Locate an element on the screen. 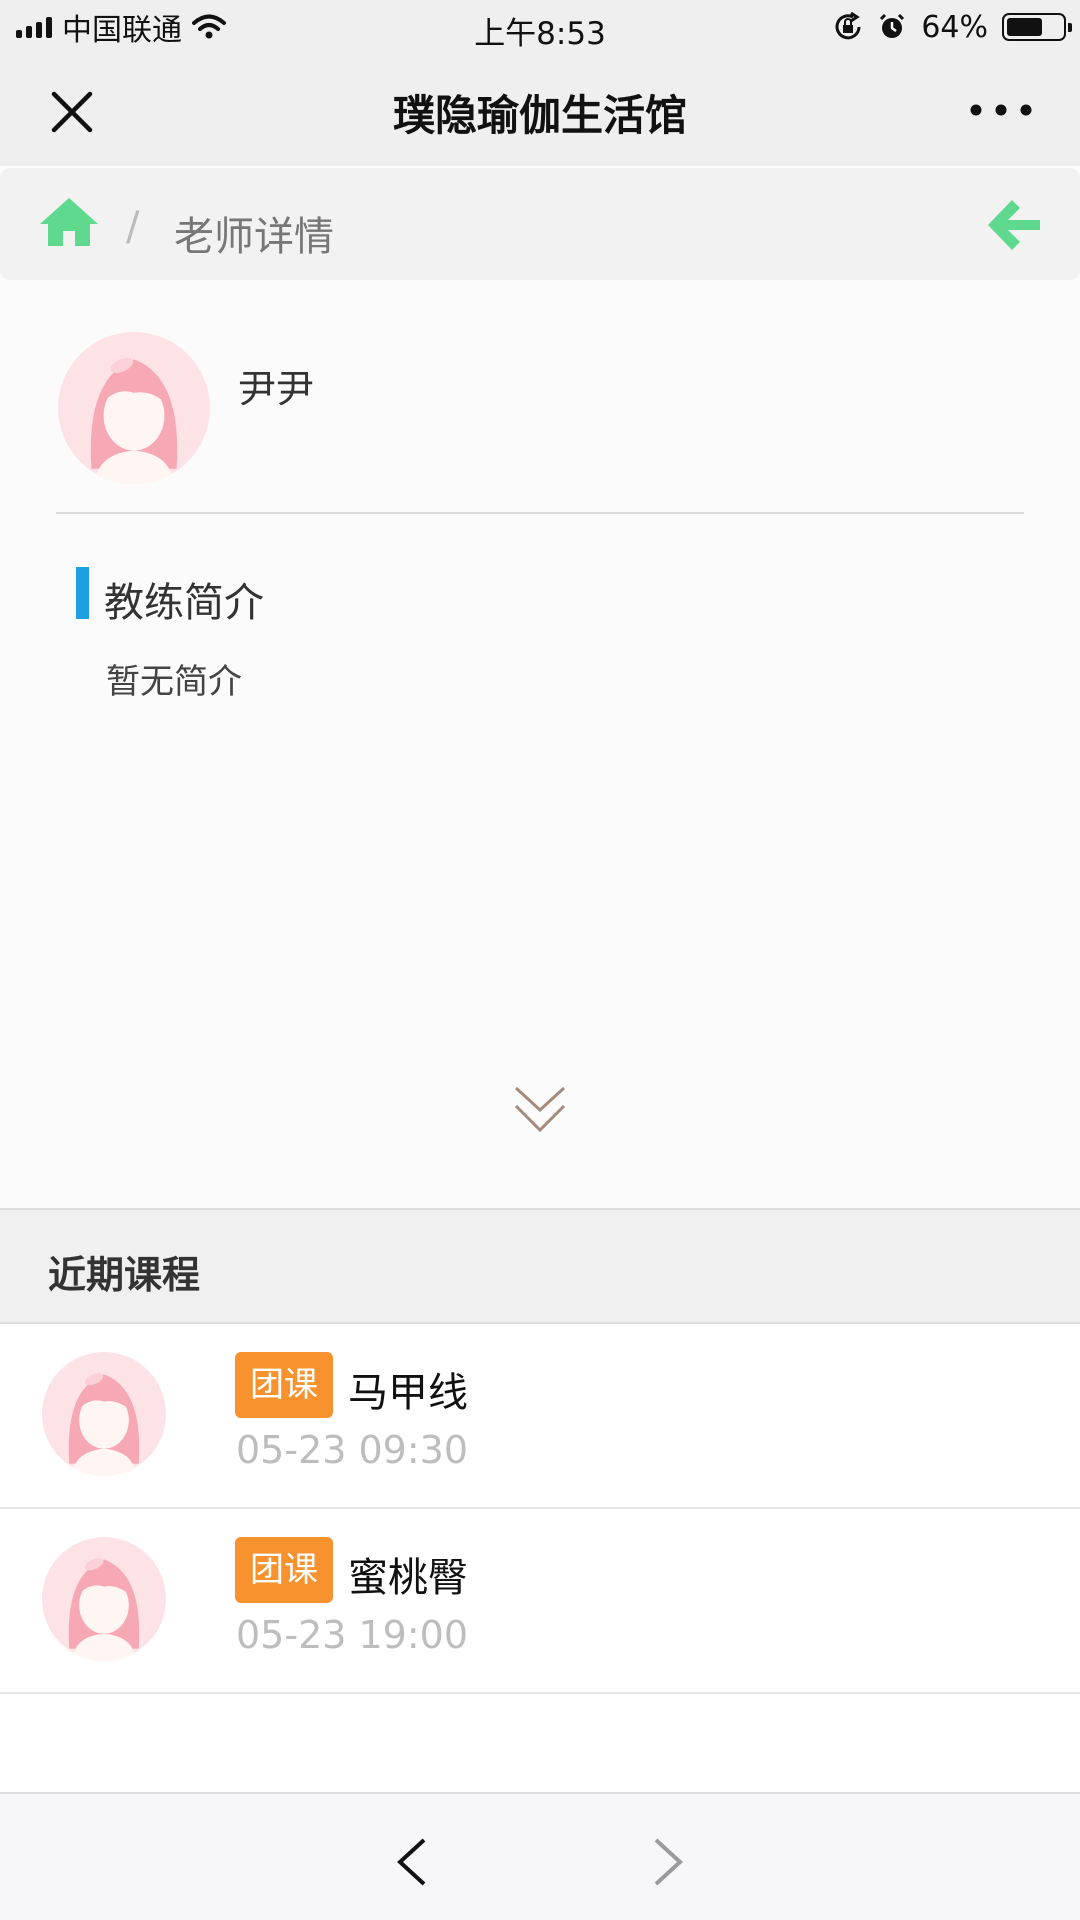 This screenshot has height=1920, width=1080. battery-icon is located at coordinates (1037, 27).